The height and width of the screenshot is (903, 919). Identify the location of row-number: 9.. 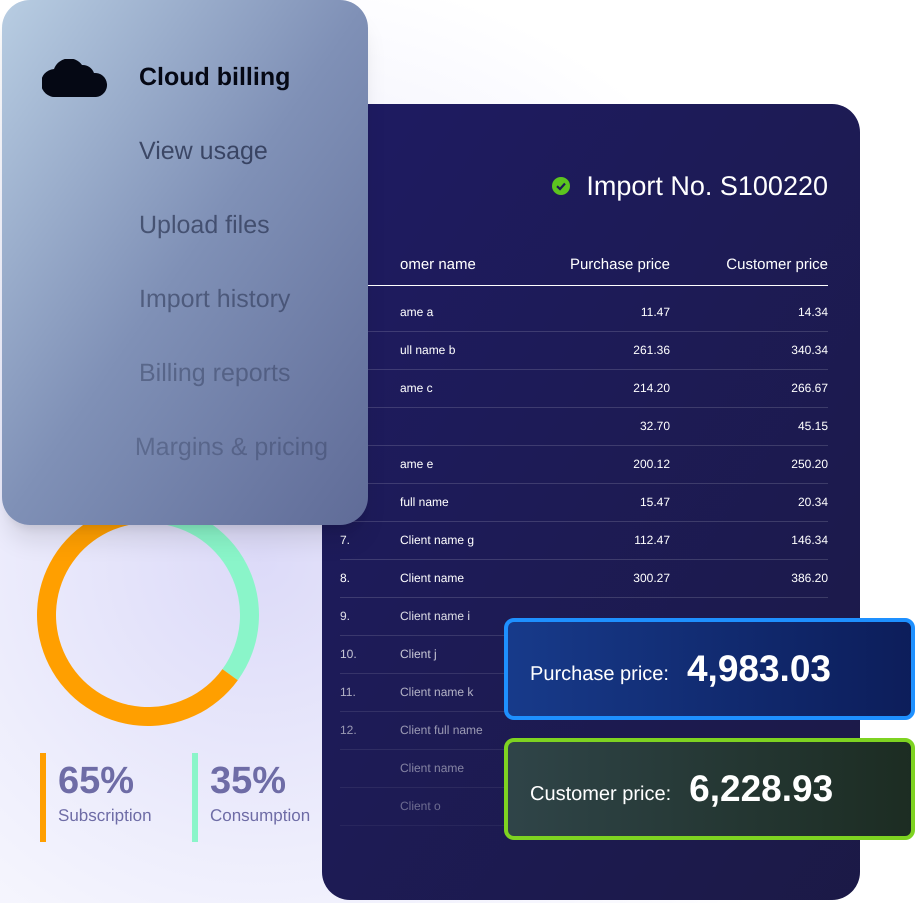
(345, 616).